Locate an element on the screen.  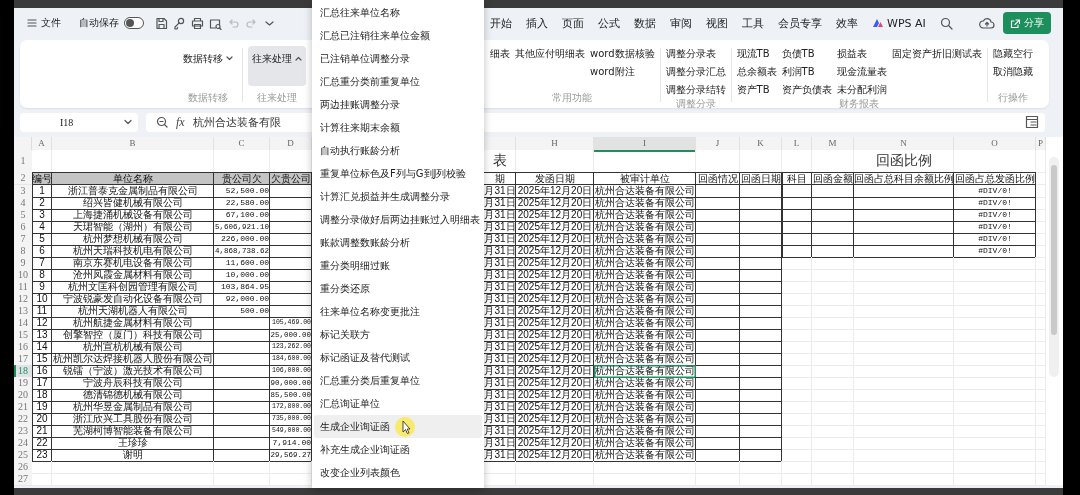
ribbon-button: 现流TB is located at coordinates (756, 53).